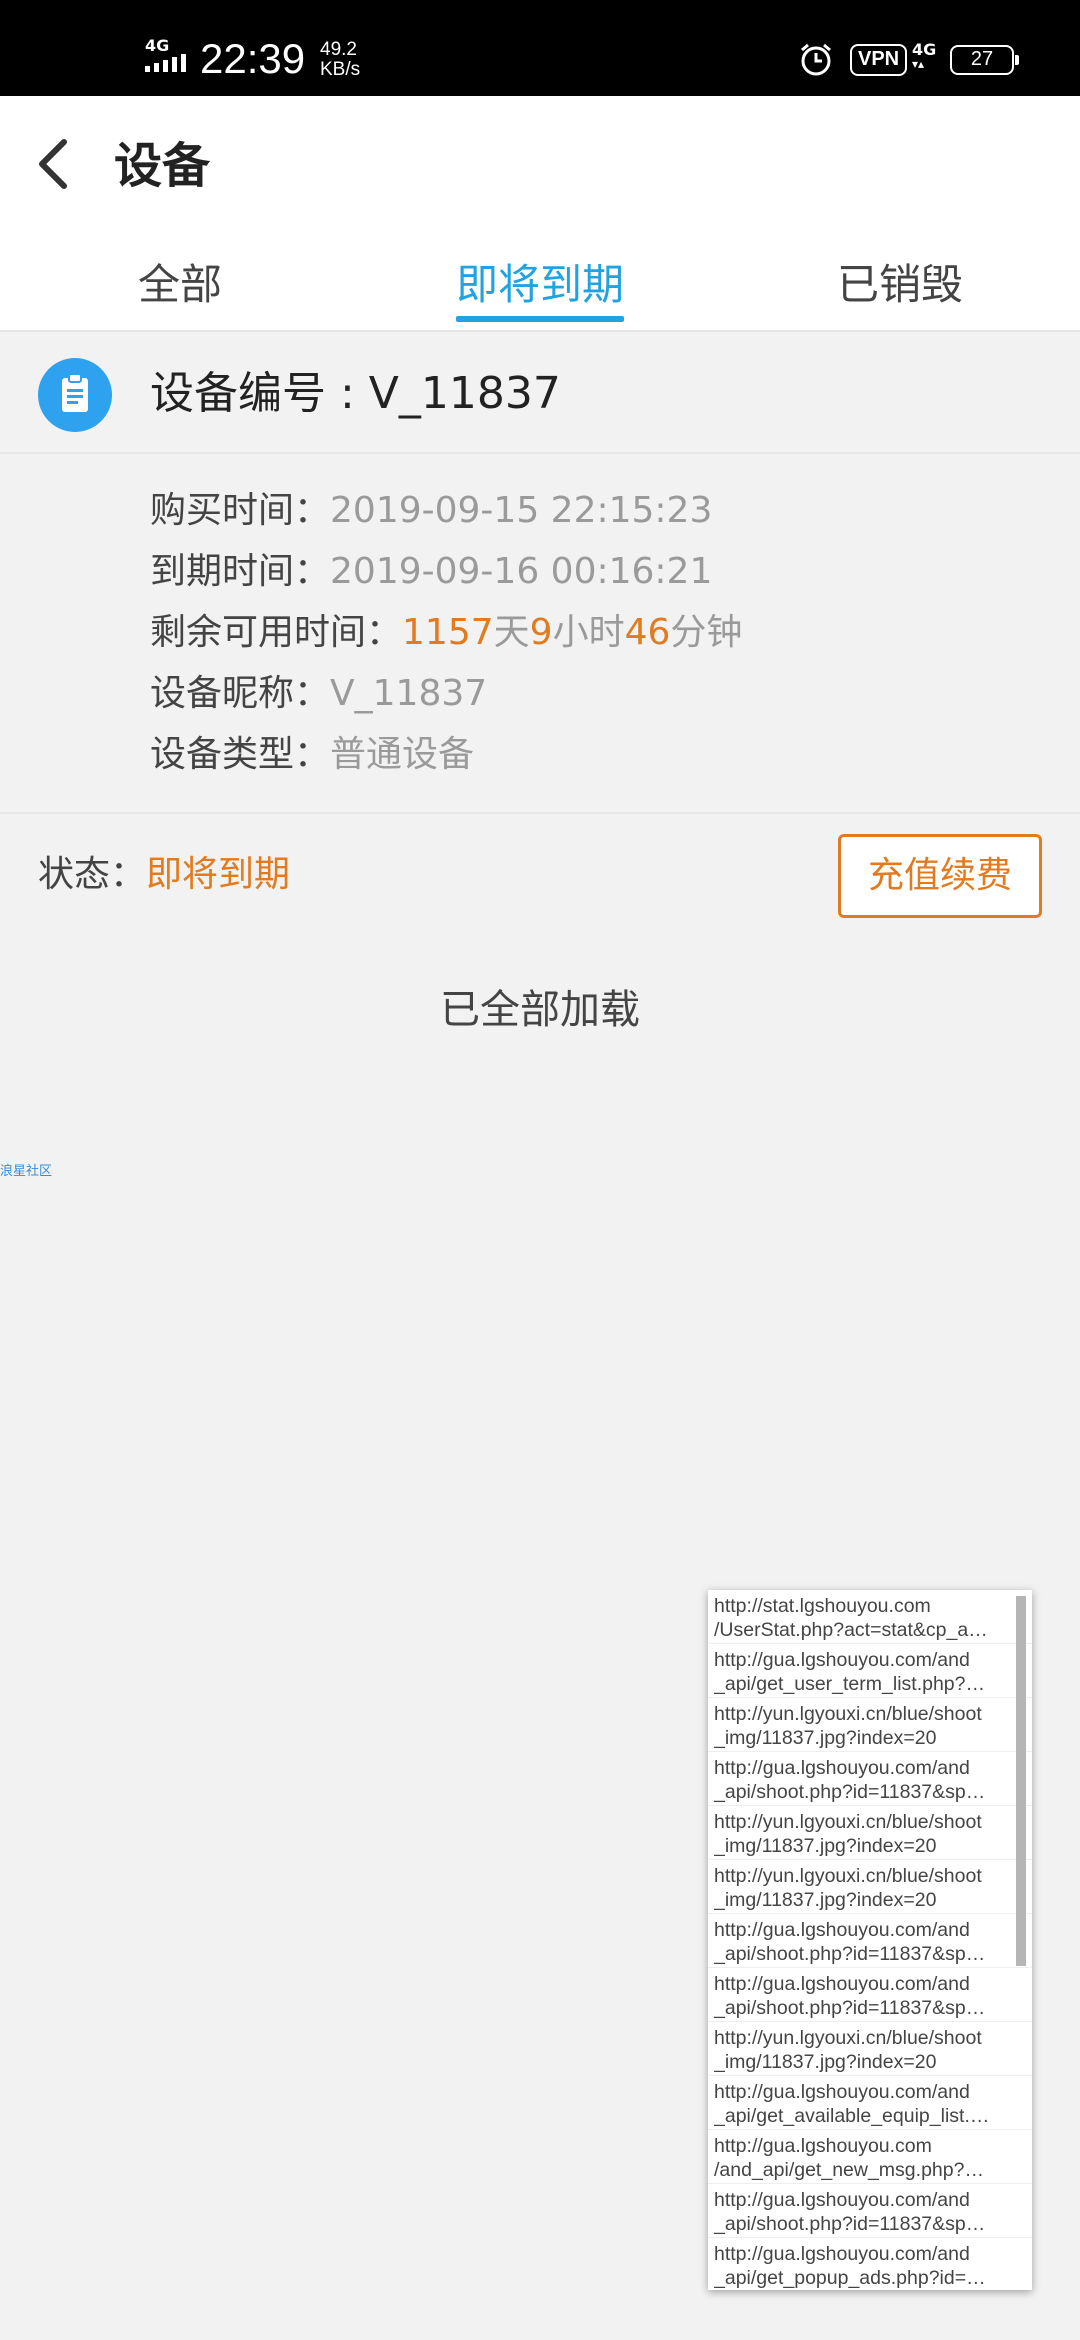 The image size is (1080, 2340). I want to click on purchase-time-label: 购买时间：, so click(240, 510).